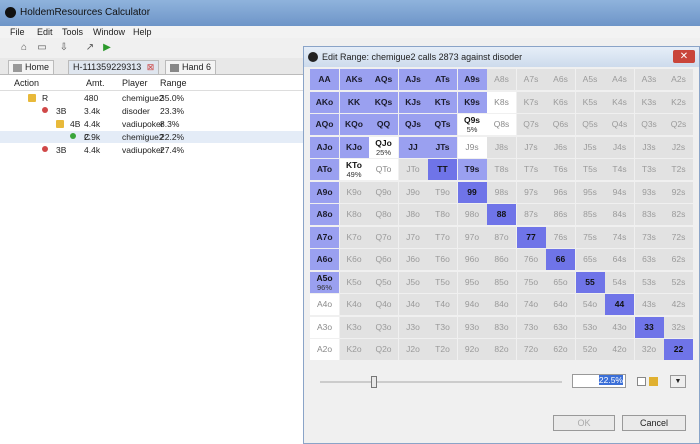 This screenshot has height=444, width=700. What do you see at coordinates (442, 304) in the screenshot?
I see `hand-cell: T4o` at bounding box center [442, 304].